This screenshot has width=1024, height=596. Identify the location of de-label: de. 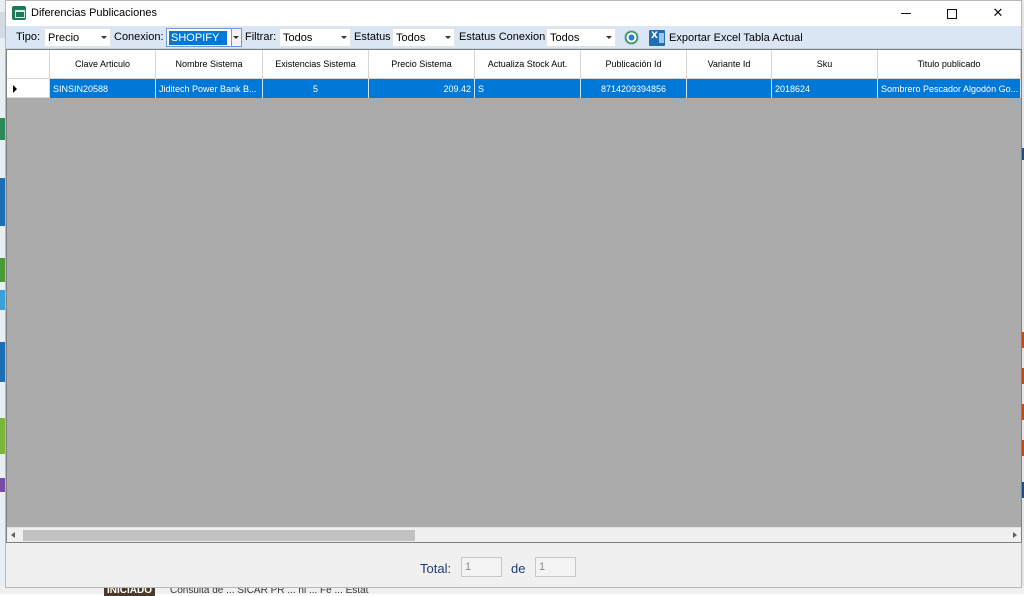
(518, 568).